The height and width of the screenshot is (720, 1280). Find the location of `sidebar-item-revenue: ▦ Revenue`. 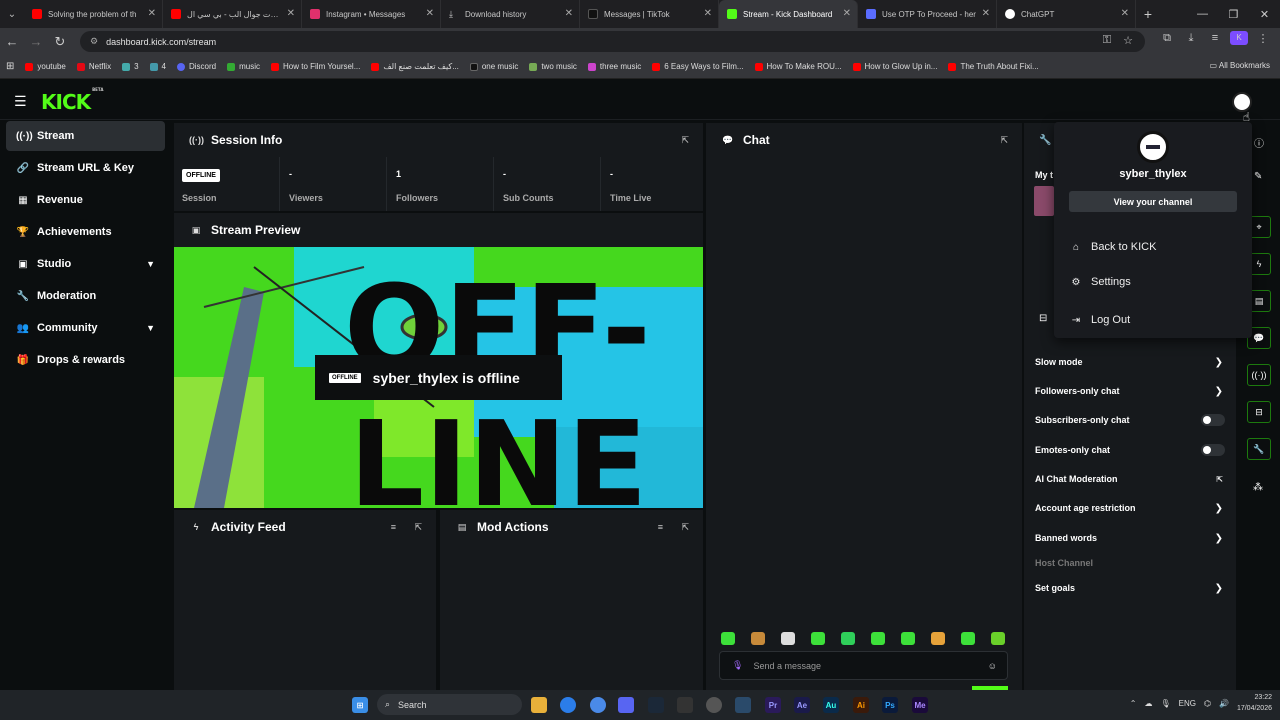

sidebar-item-revenue: ▦ Revenue is located at coordinates (85, 200).